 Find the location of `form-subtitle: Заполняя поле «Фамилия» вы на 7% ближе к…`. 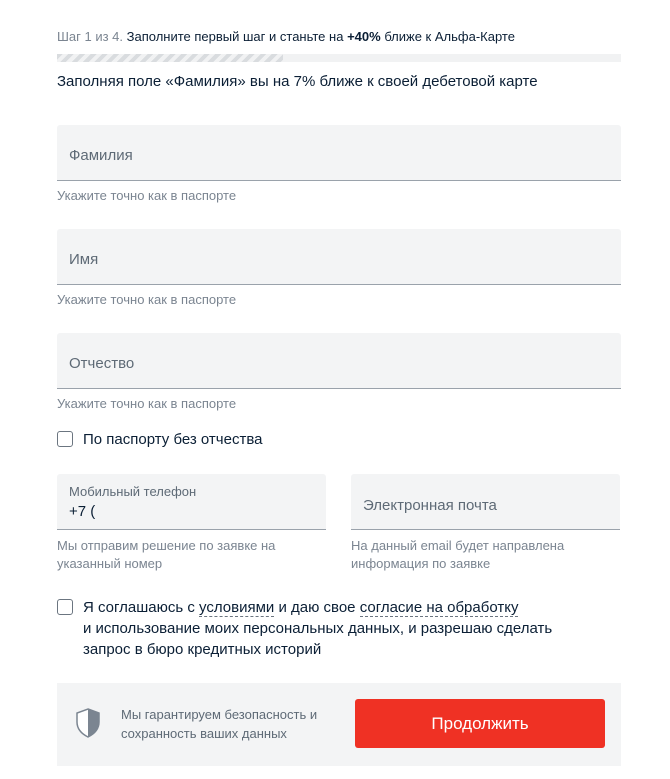

form-subtitle: Заполняя поле «Фамилия» вы на 7% ближе к… is located at coordinates (297, 81).